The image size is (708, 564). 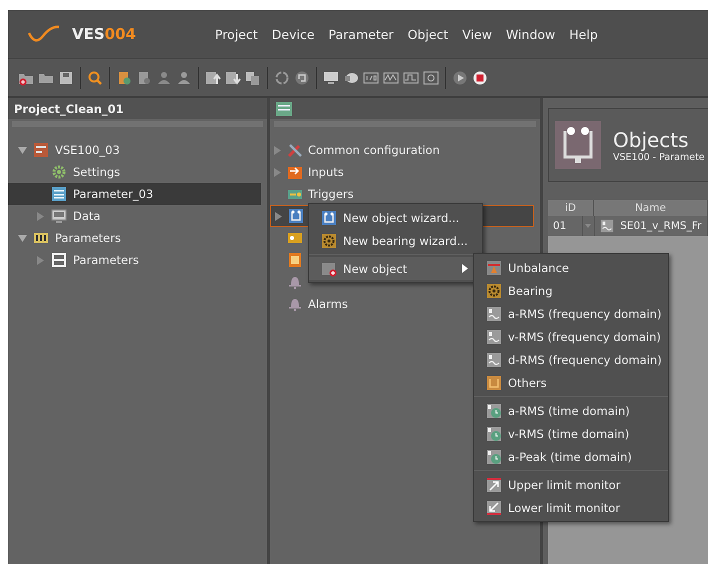 What do you see at coordinates (104, 34) in the screenshot?
I see `app-logo-text: VES004` at bounding box center [104, 34].